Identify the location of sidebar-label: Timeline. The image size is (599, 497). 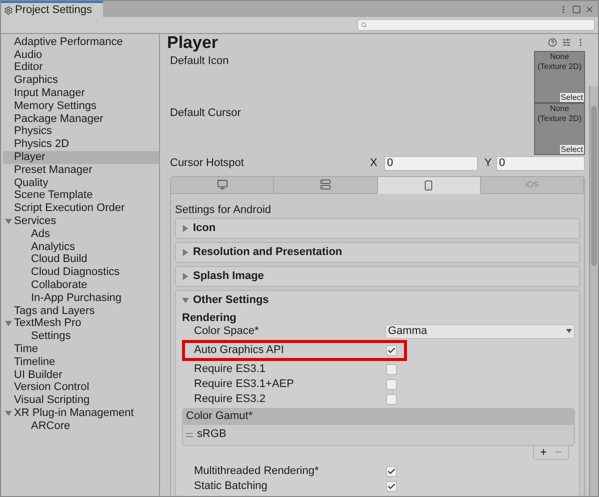
(35, 362).